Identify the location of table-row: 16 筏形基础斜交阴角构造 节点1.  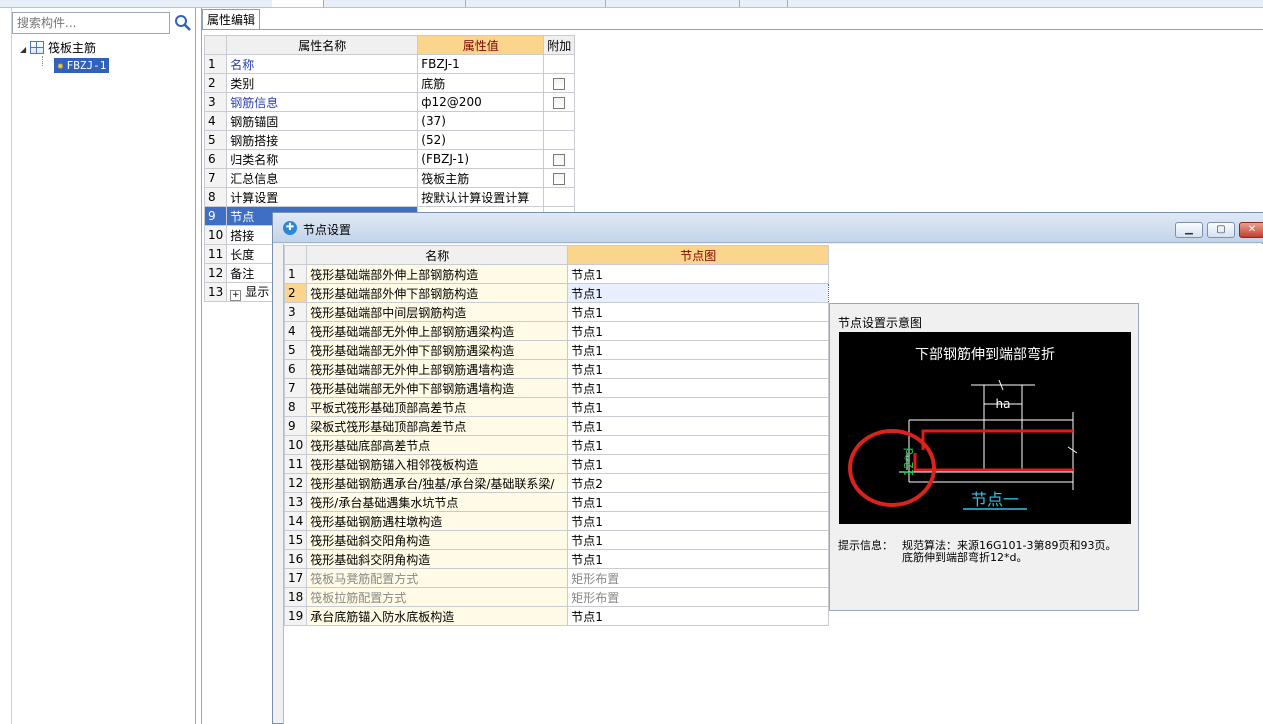
(556, 559).